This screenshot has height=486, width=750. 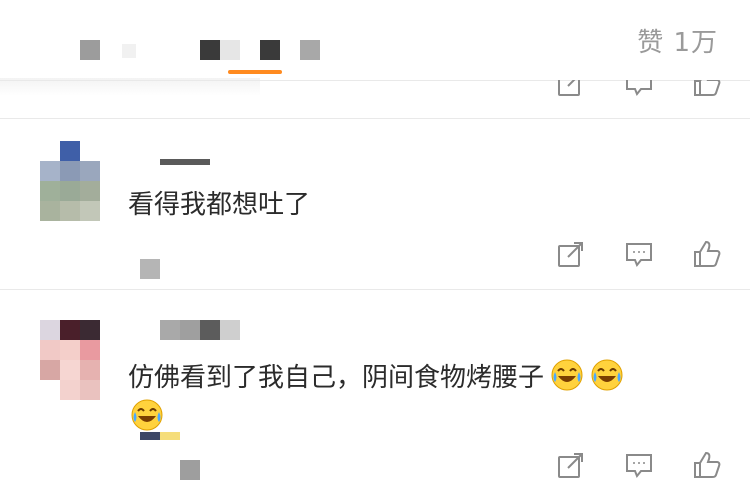 What do you see at coordinates (375, 90) in the screenshot?
I see `action-row-partial` at bounding box center [375, 90].